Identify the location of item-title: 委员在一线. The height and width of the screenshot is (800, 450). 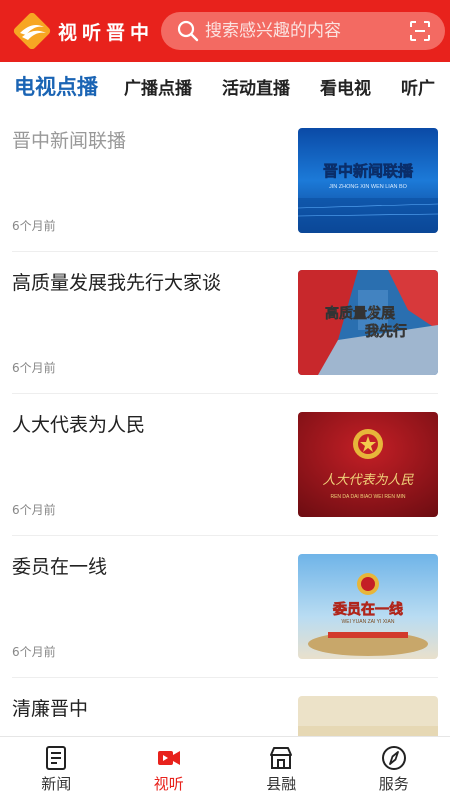
(60, 567).